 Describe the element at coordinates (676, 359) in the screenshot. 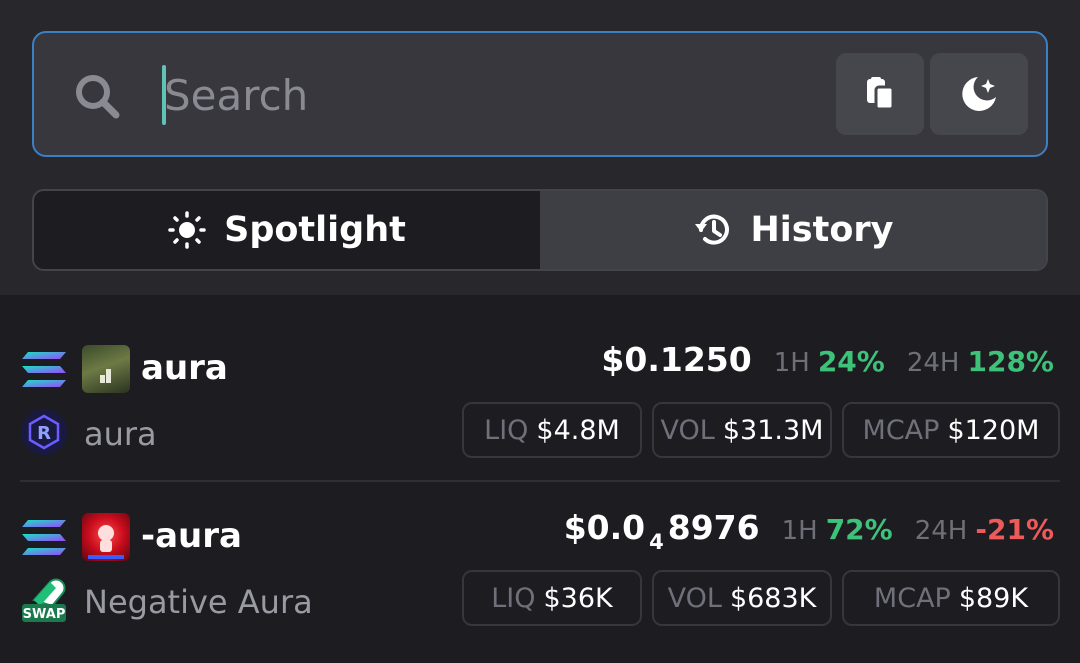

I see `token-price: $0.1250` at that location.